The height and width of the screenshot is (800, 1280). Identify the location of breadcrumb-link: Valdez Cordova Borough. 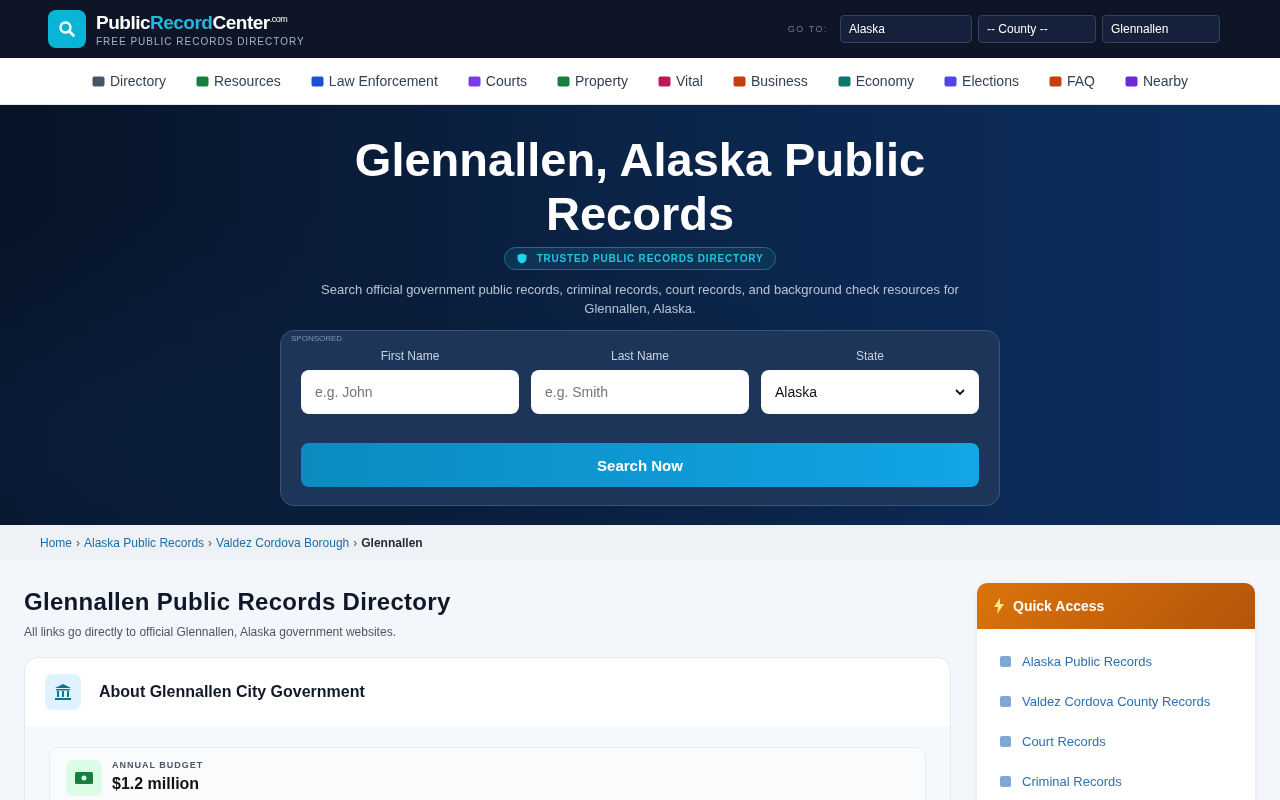
(283, 543).